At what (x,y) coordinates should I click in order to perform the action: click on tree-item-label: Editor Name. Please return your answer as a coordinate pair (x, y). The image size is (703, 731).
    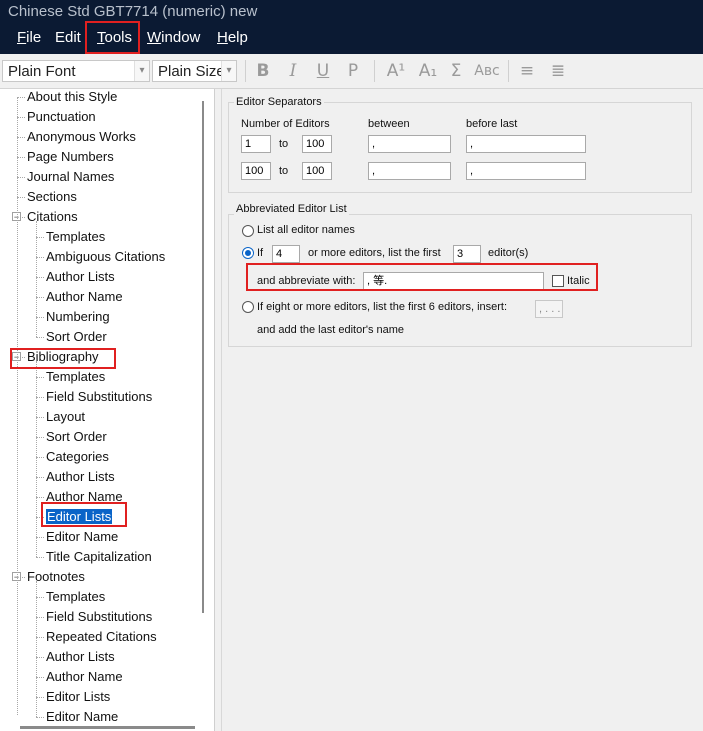
    Looking at the image, I should click on (82, 536).